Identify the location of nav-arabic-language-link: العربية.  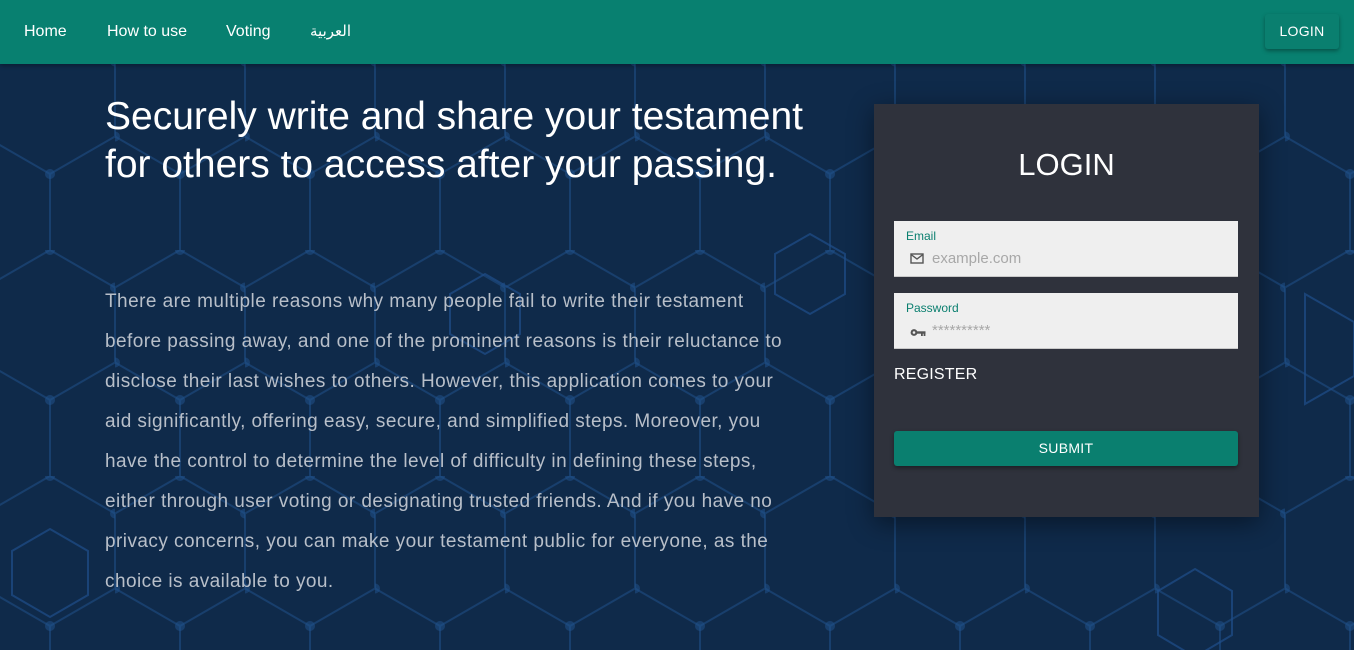
(330, 32).